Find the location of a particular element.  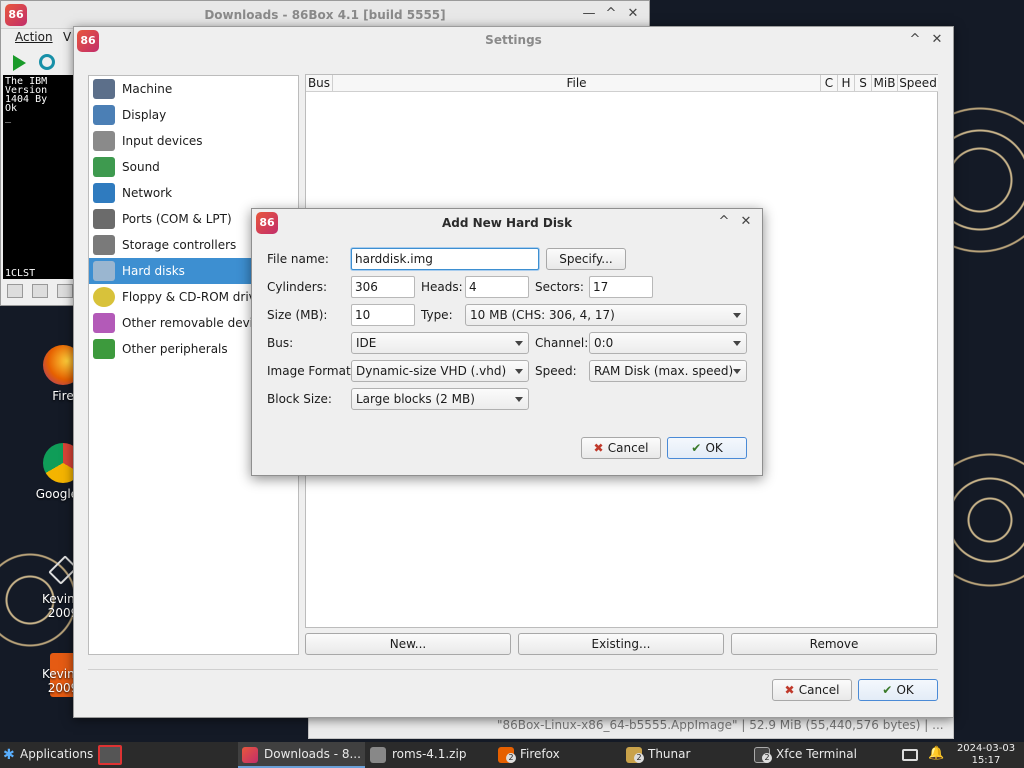

block-size-select: Large blocks (2 MB) is located at coordinates (440, 399).